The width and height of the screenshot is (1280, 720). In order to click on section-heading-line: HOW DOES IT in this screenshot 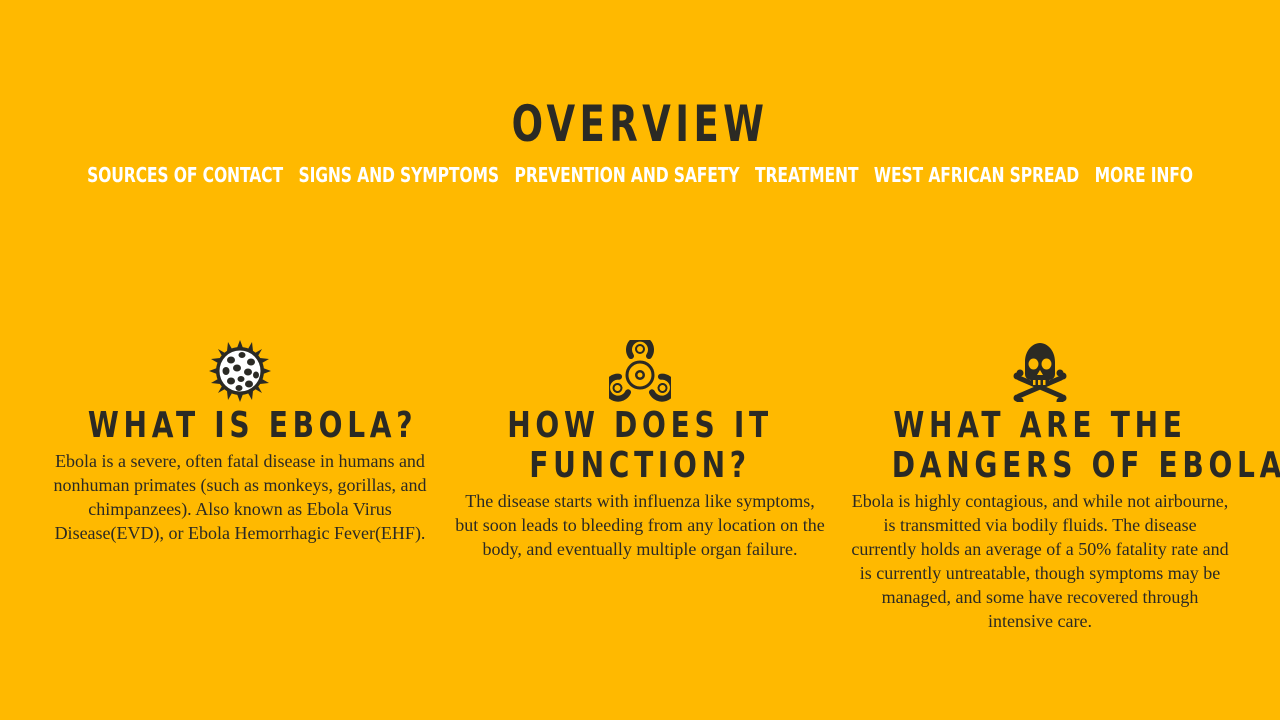, I will do `click(640, 425)`.